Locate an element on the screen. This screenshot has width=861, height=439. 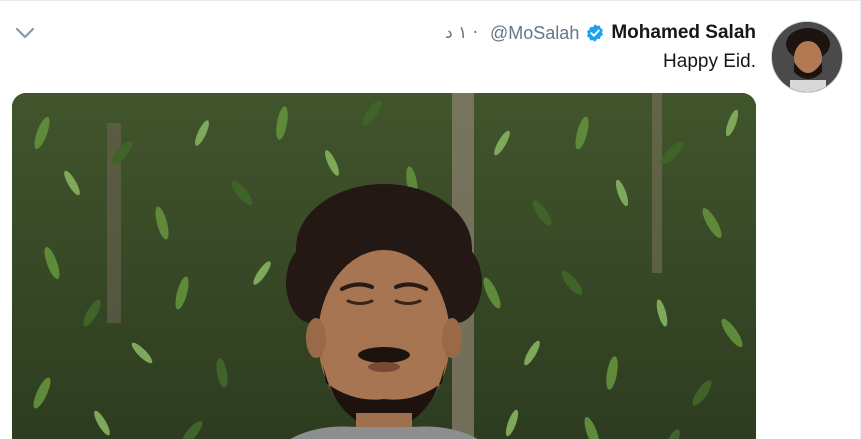
tweet-header: Mohamed Salah @MoSalah ١ د · is located at coordinates (600, 33).